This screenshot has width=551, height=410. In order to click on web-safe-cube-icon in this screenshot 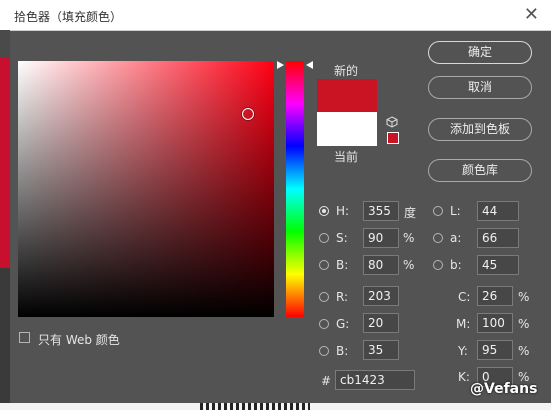, I will do `click(392, 122)`.